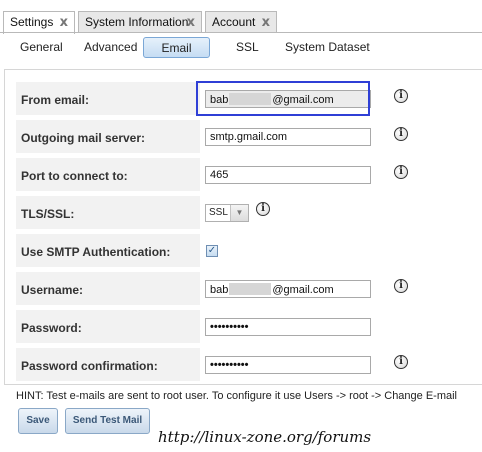 This screenshot has height=452, width=482. Describe the element at coordinates (176, 47) in the screenshot. I see `subtab-email: Email` at that location.